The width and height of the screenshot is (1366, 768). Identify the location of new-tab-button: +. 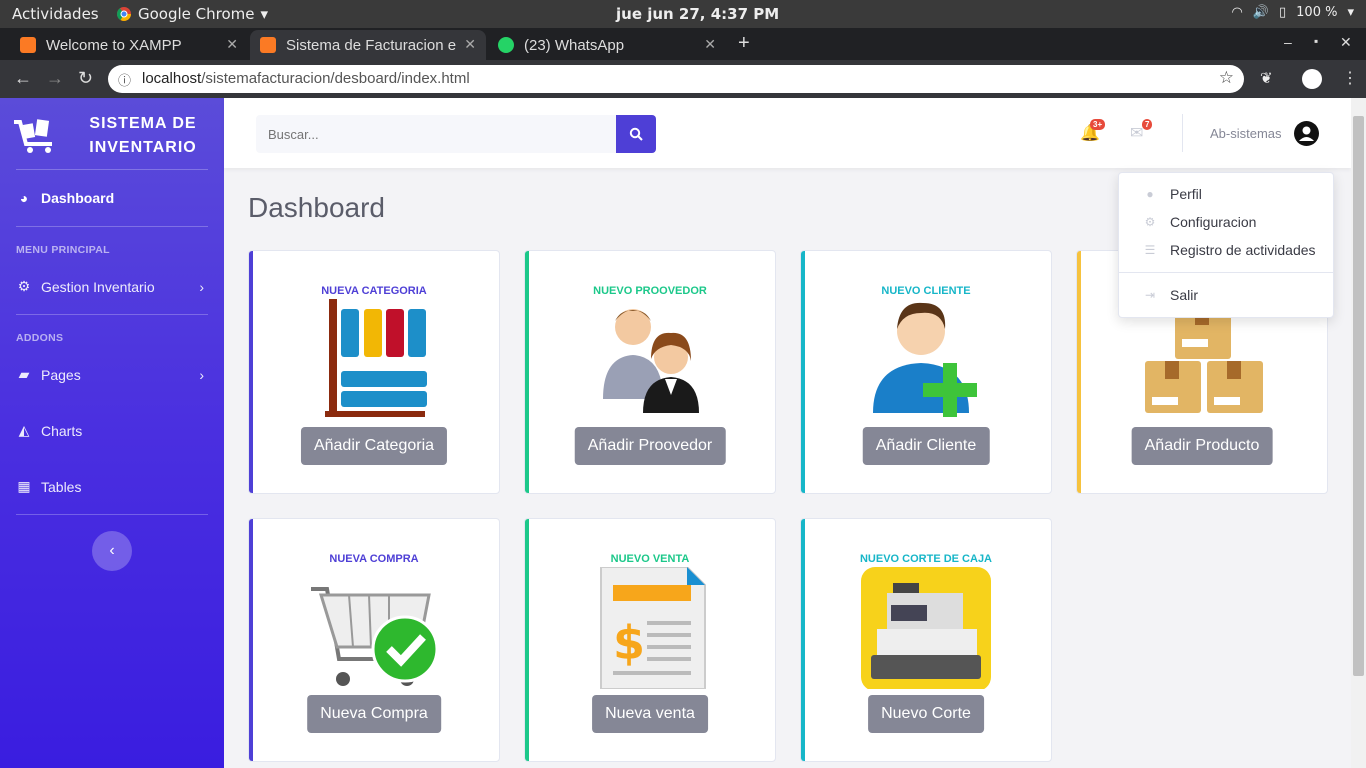
(744, 43).